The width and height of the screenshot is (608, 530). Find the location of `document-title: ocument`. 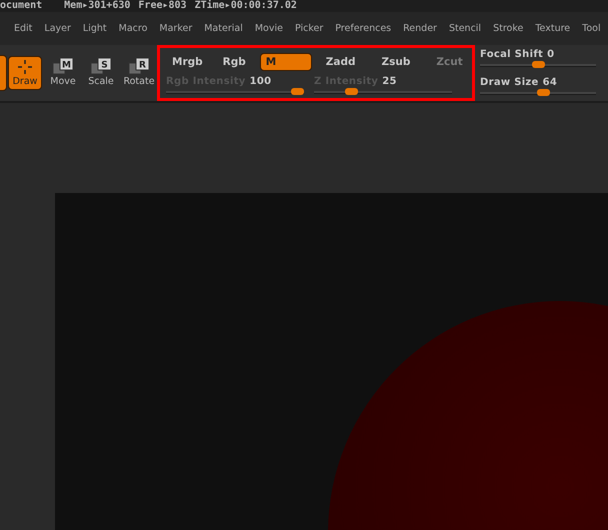

document-title: ocument is located at coordinates (21, 6).